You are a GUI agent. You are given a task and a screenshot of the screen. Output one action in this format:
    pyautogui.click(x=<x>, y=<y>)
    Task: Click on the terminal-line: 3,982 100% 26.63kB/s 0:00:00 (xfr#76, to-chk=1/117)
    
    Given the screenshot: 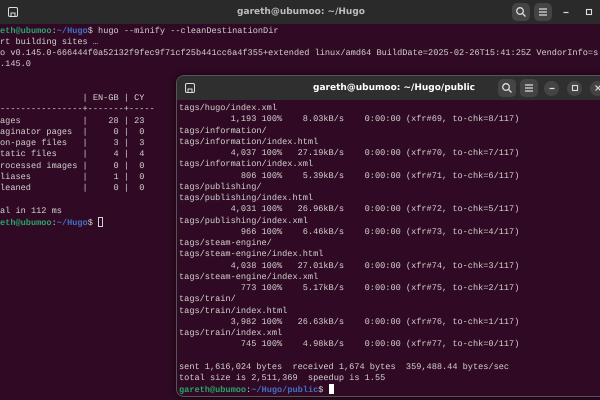 What is the action you would take?
    pyautogui.click(x=375, y=322)
    